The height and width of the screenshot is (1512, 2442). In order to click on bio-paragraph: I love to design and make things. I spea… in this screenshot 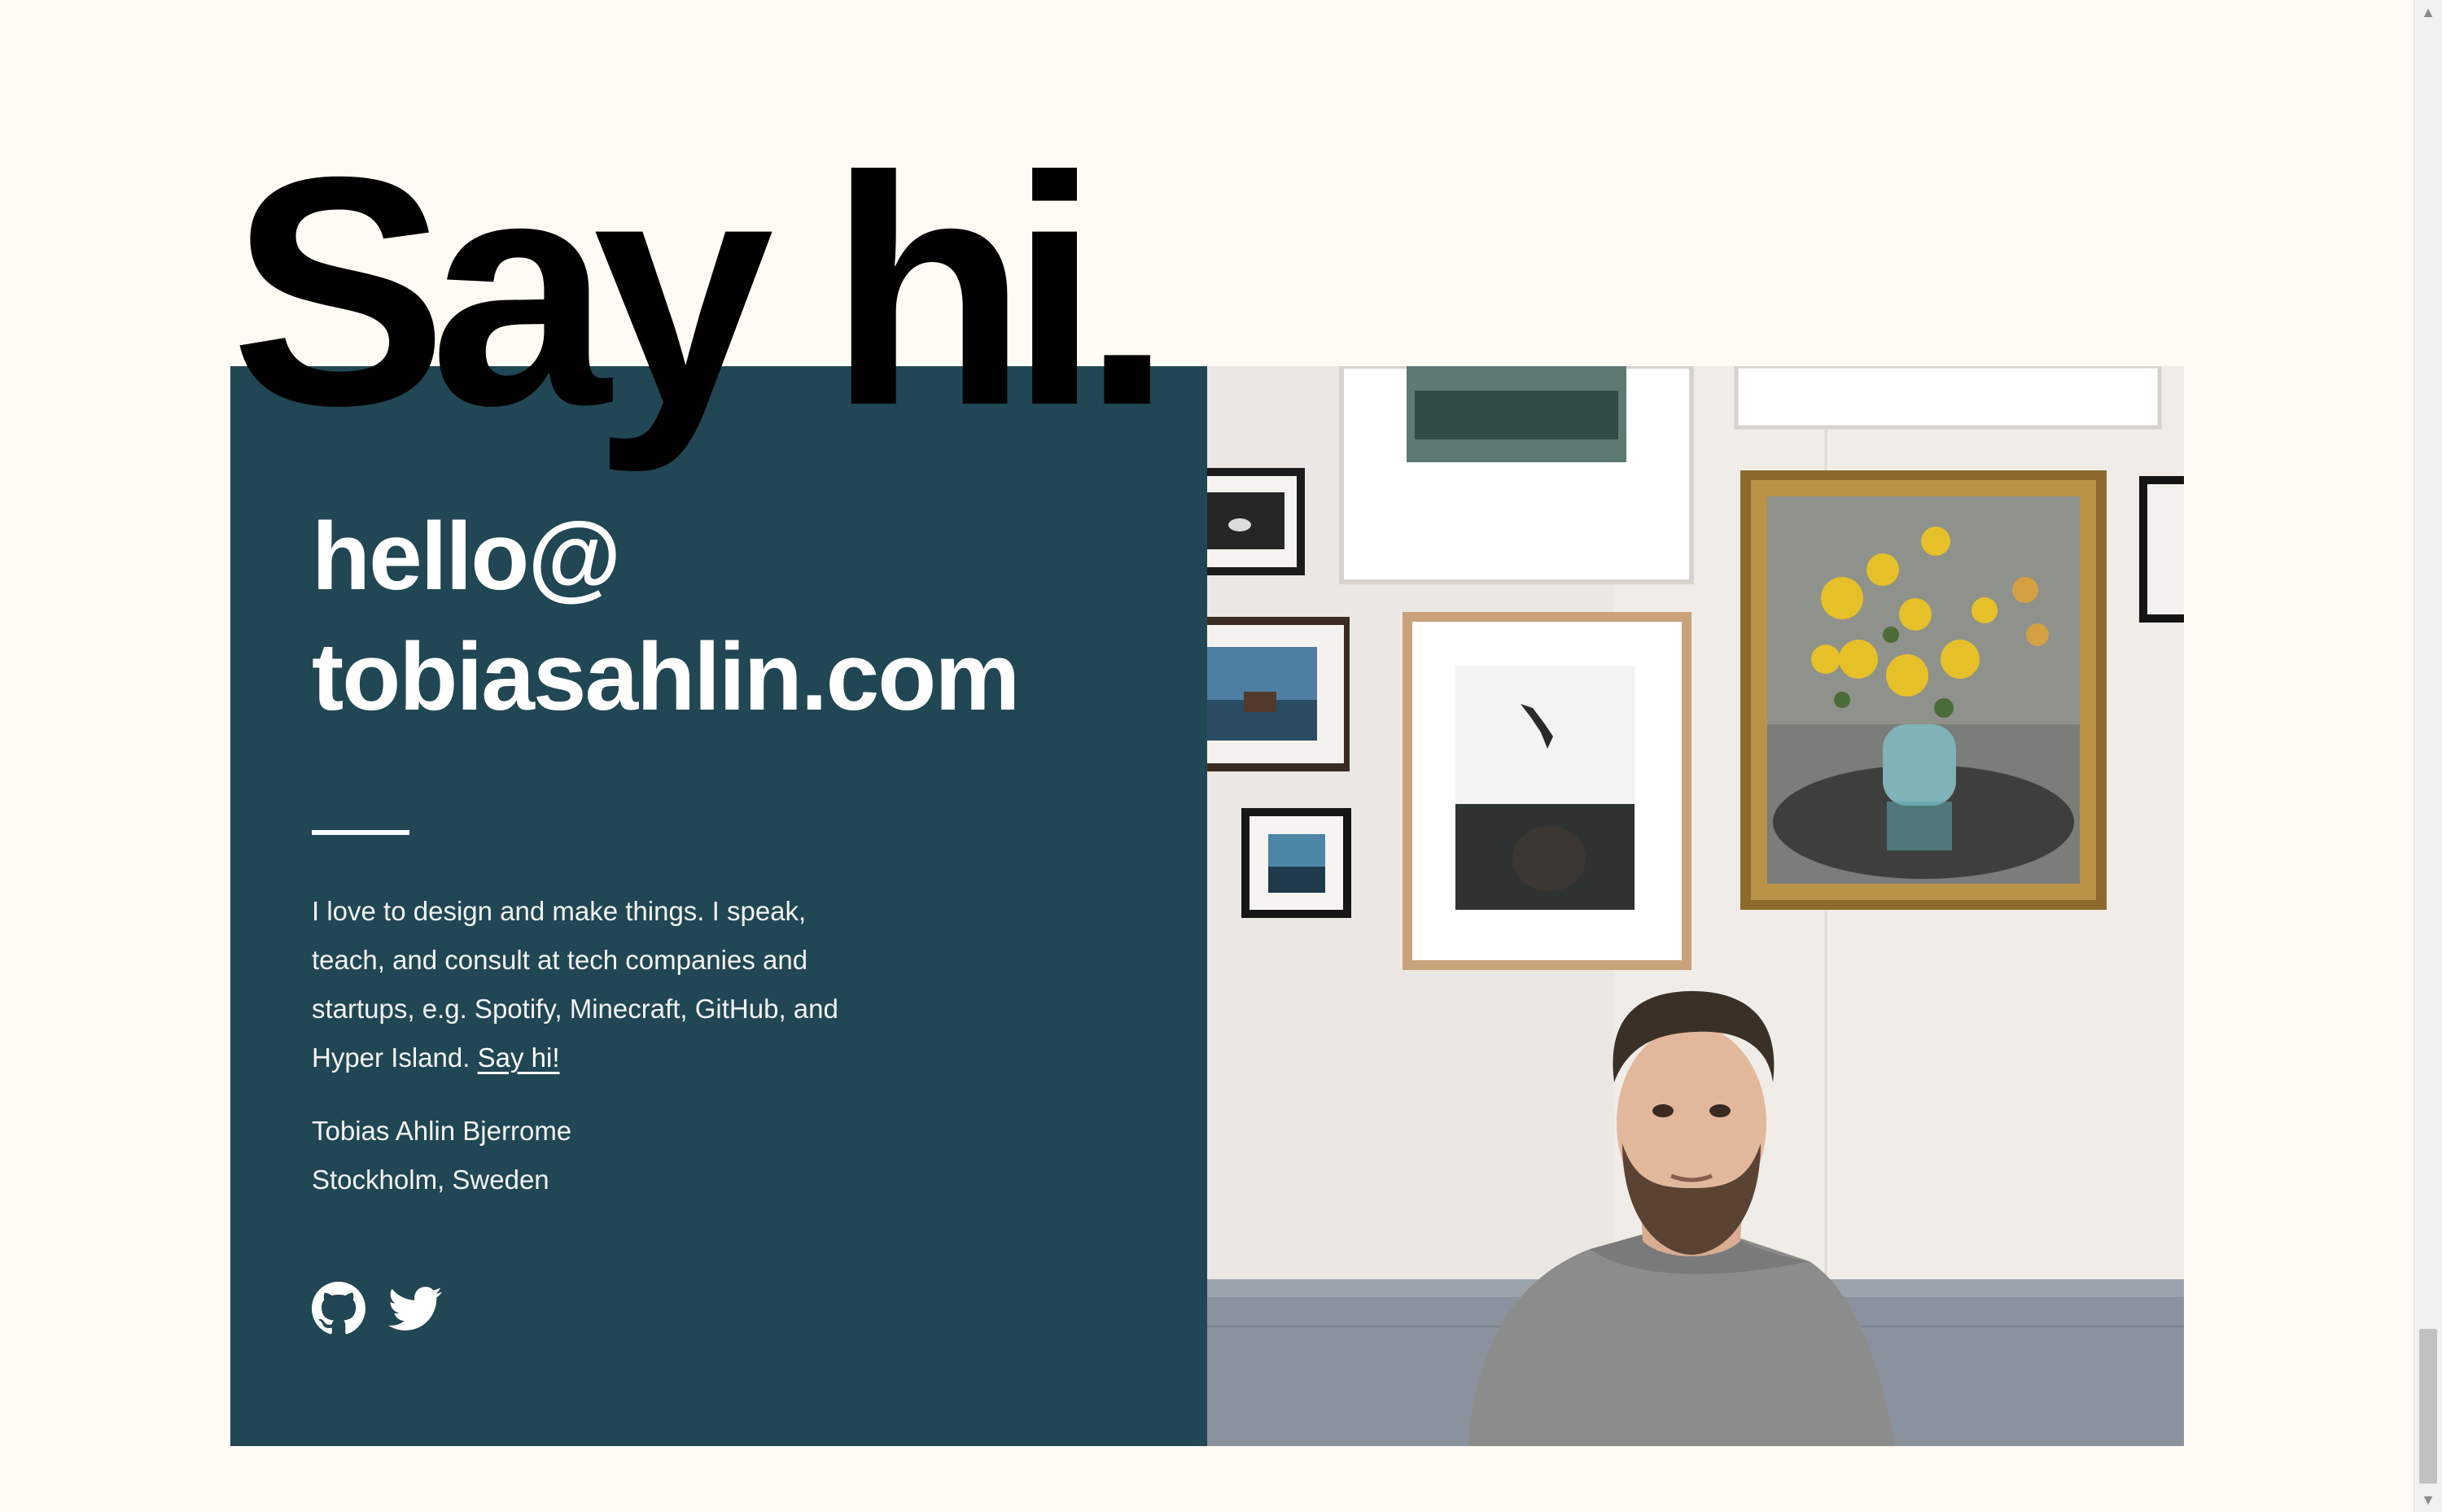, I will do `click(597, 984)`.